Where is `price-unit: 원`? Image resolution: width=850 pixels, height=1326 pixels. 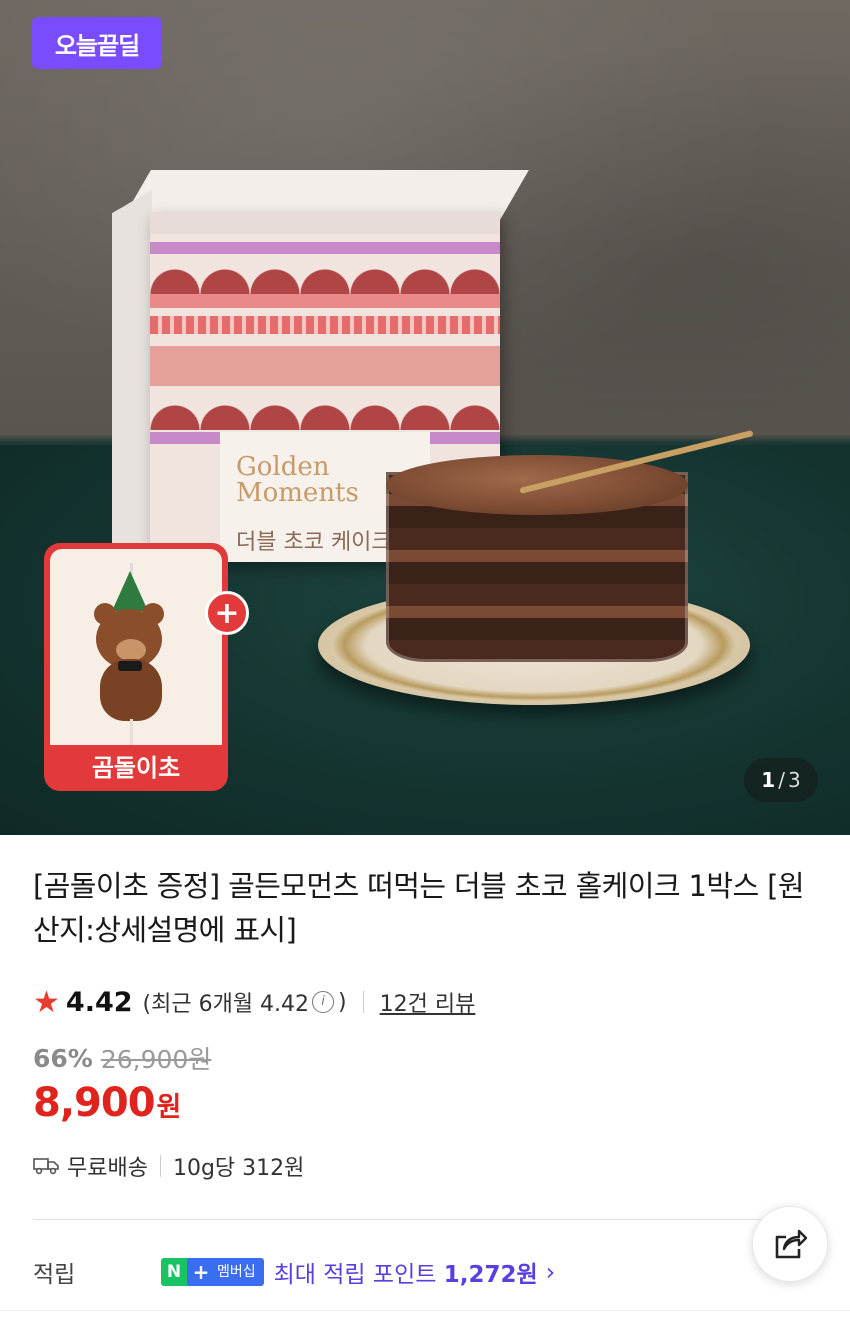 price-unit: 원 is located at coordinates (169, 1107).